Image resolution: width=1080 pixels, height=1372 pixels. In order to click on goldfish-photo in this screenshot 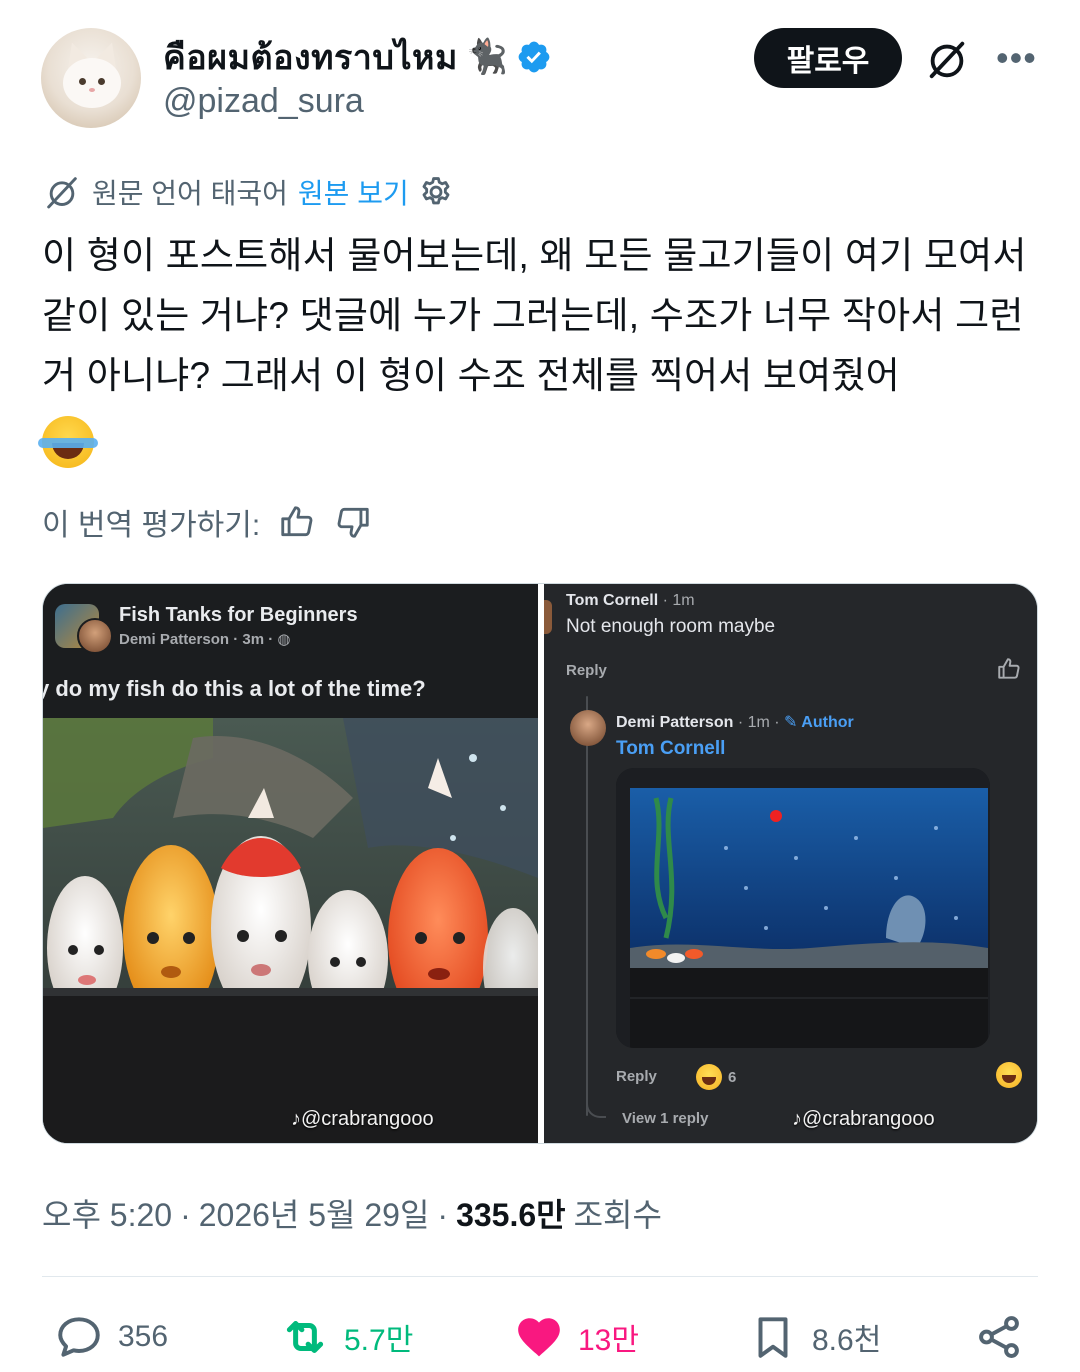, I will do `click(290, 930)`.